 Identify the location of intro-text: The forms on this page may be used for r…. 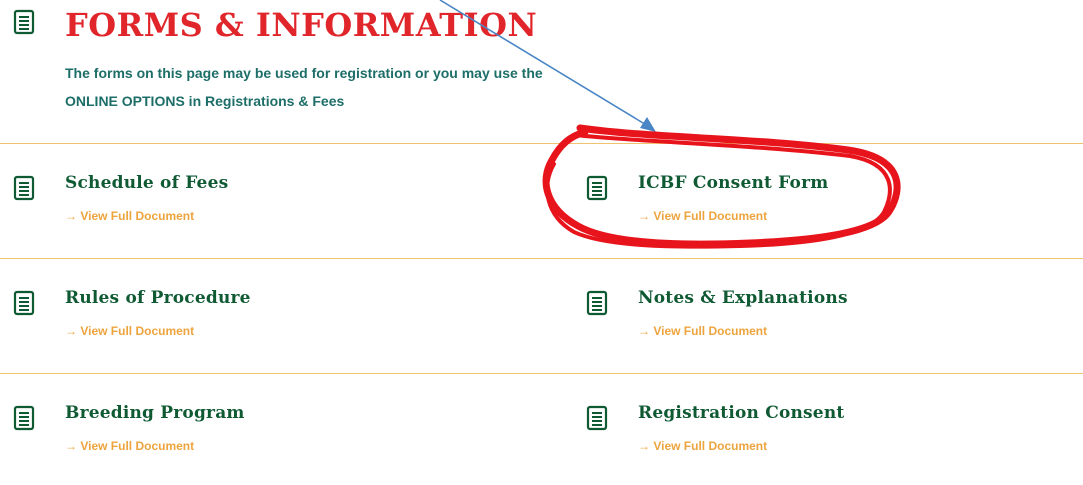
(304, 87).